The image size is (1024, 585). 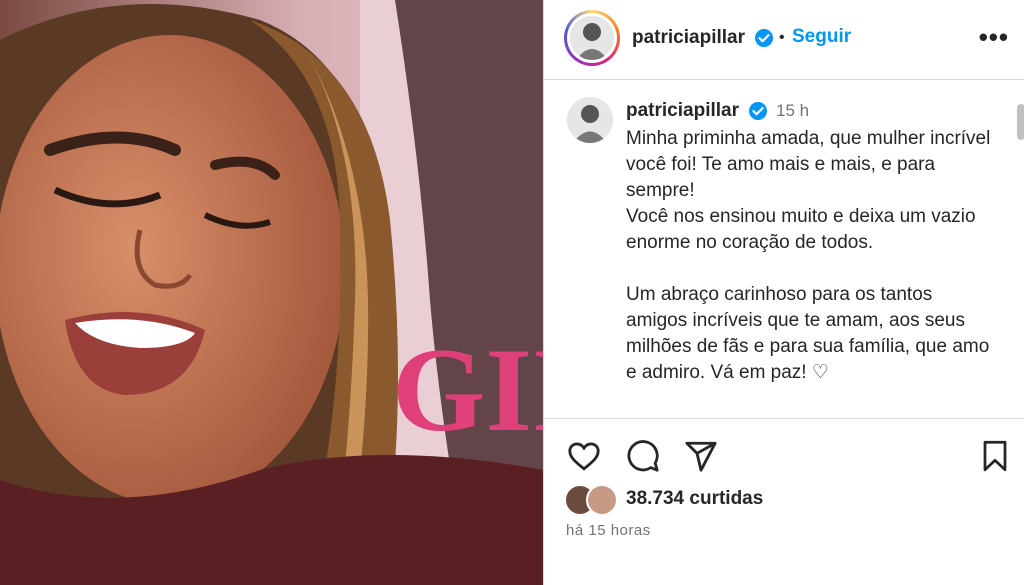 What do you see at coordinates (995, 456) in the screenshot?
I see `bookmark-icon` at bounding box center [995, 456].